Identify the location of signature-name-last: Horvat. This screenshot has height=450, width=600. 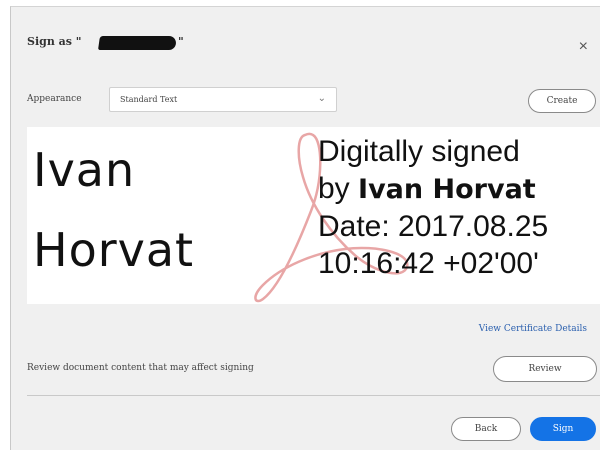
(114, 250).